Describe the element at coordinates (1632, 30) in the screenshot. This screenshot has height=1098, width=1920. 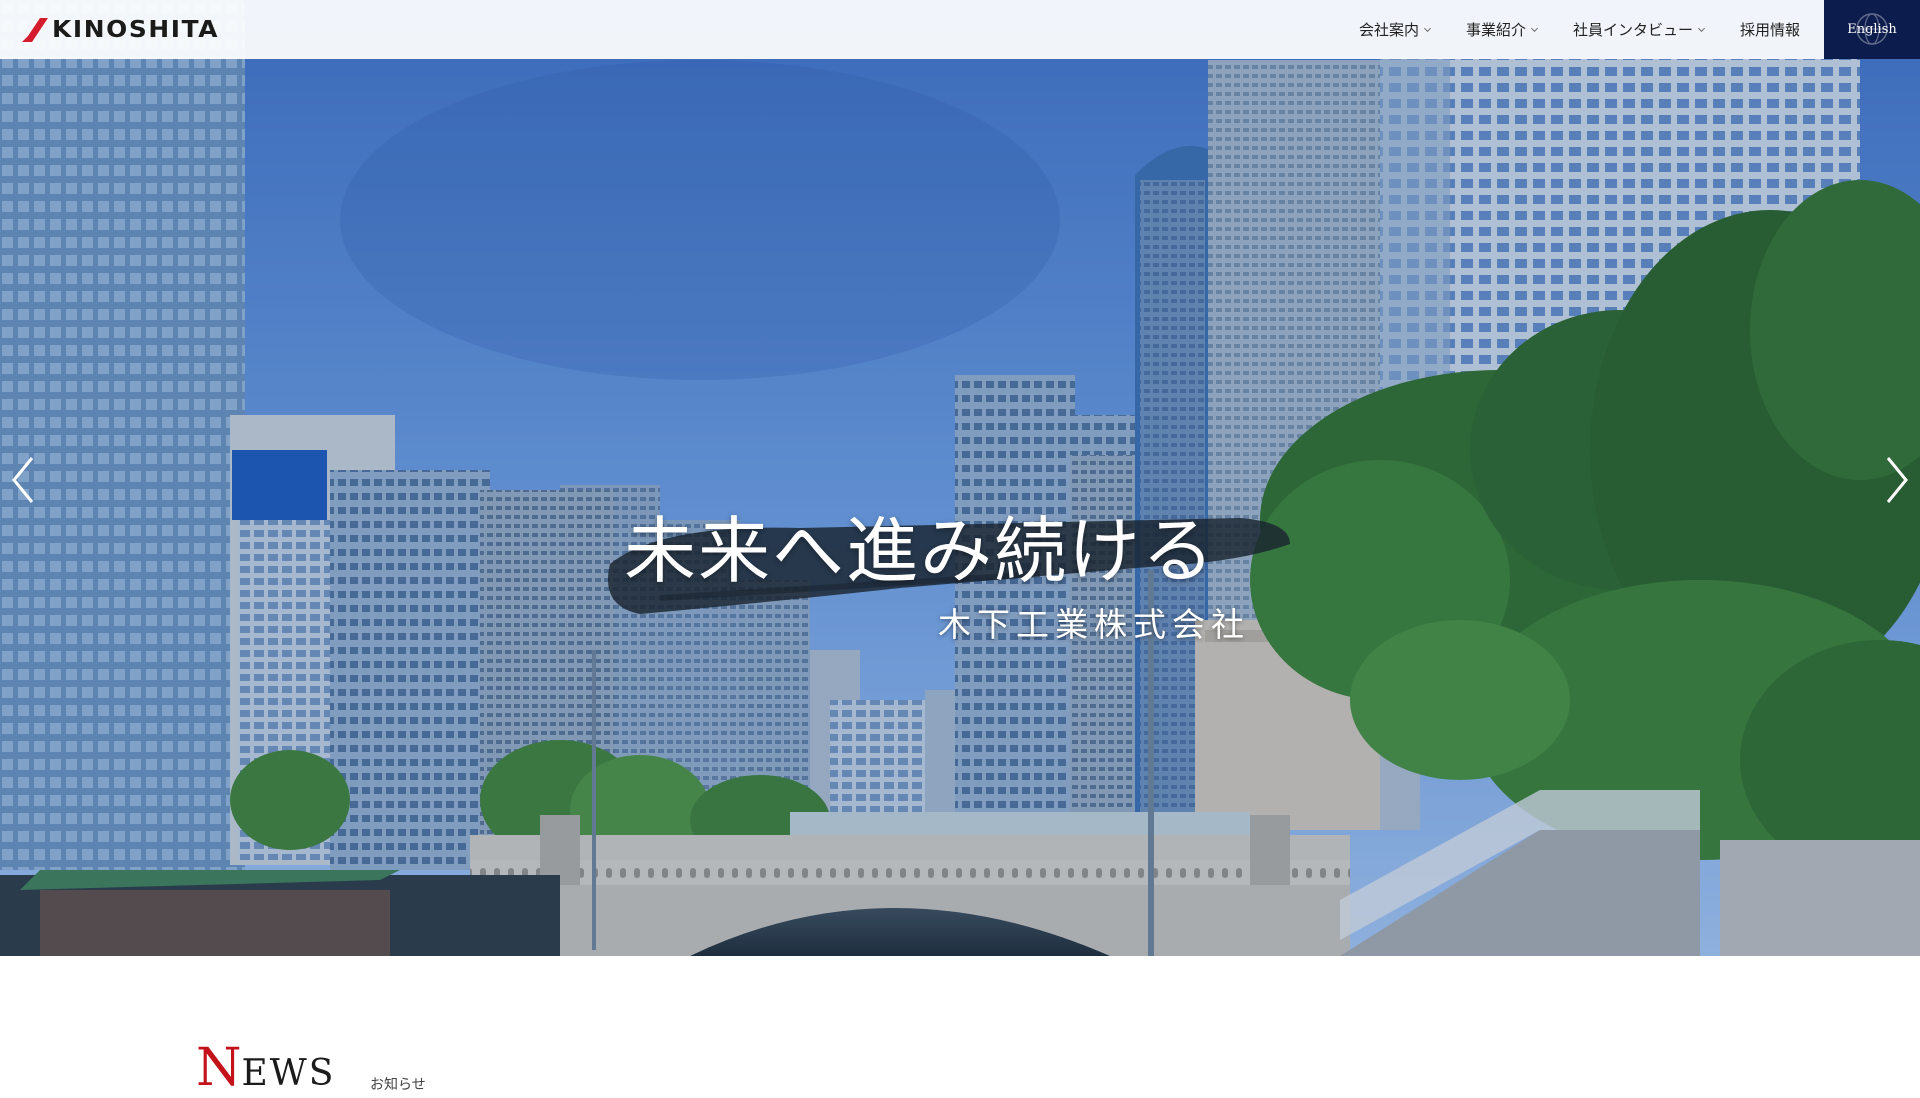
I see `nav-item-label: 社員インタビュー` at that location.